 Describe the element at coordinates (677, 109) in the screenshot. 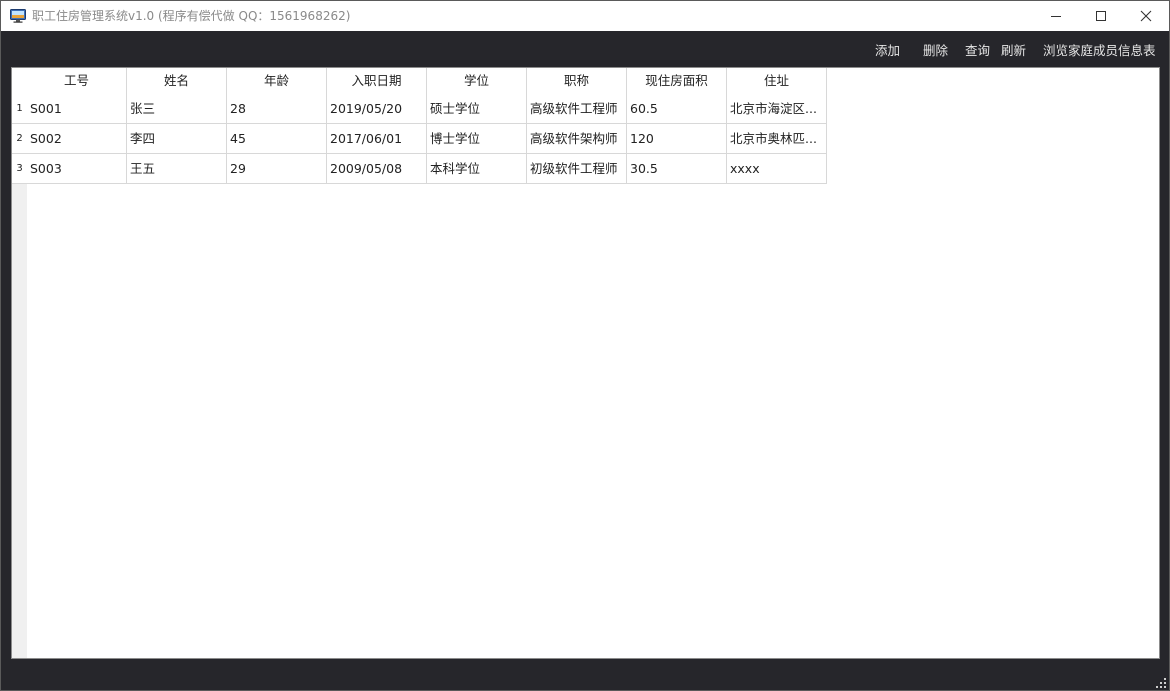

I see `table-cell: 60.5` at that location.